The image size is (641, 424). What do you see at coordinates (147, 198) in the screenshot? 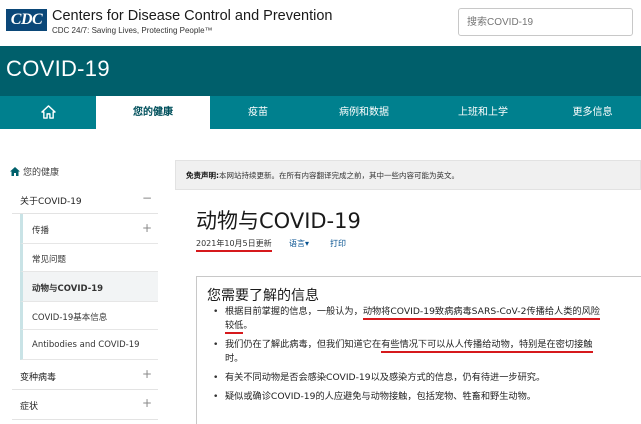
I see `collapse-icon: −` at bounding box center [147, 198].